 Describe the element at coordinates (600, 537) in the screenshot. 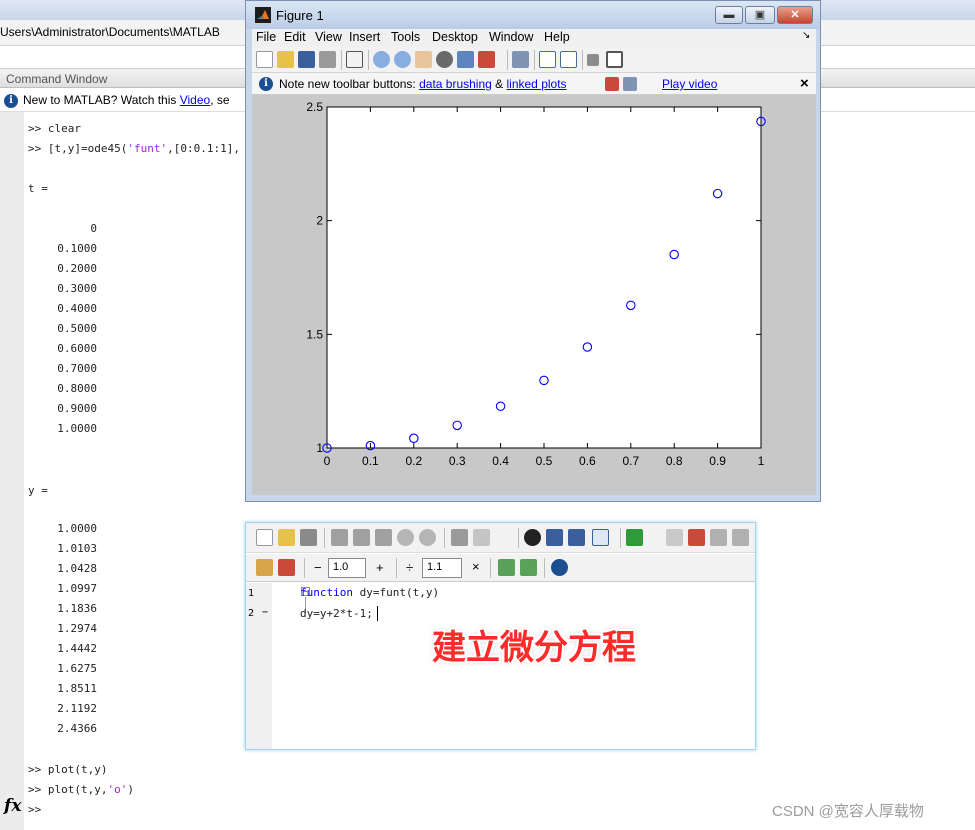

I see `function-browser-icon` at that location.